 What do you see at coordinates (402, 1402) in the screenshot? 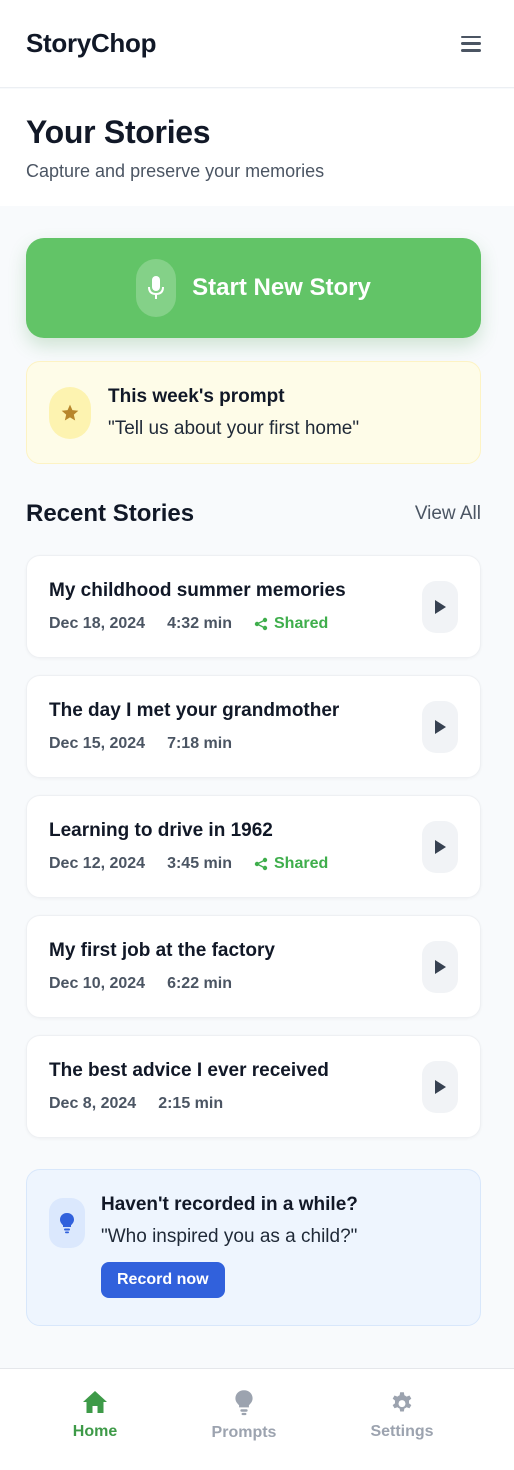
I see `gear-icon` at bounding box center [402, 1402].